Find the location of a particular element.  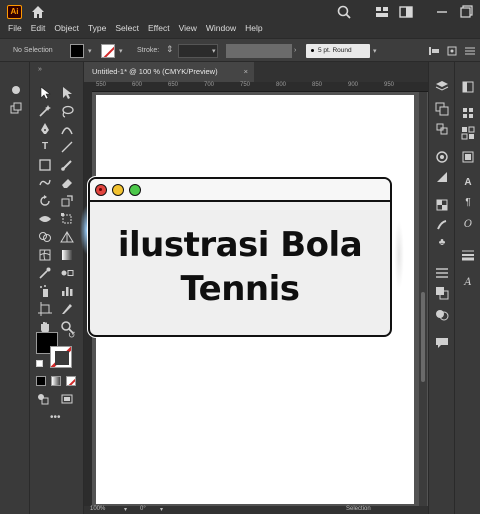

gradient-tool-icon is located at coordinates (67, 255).